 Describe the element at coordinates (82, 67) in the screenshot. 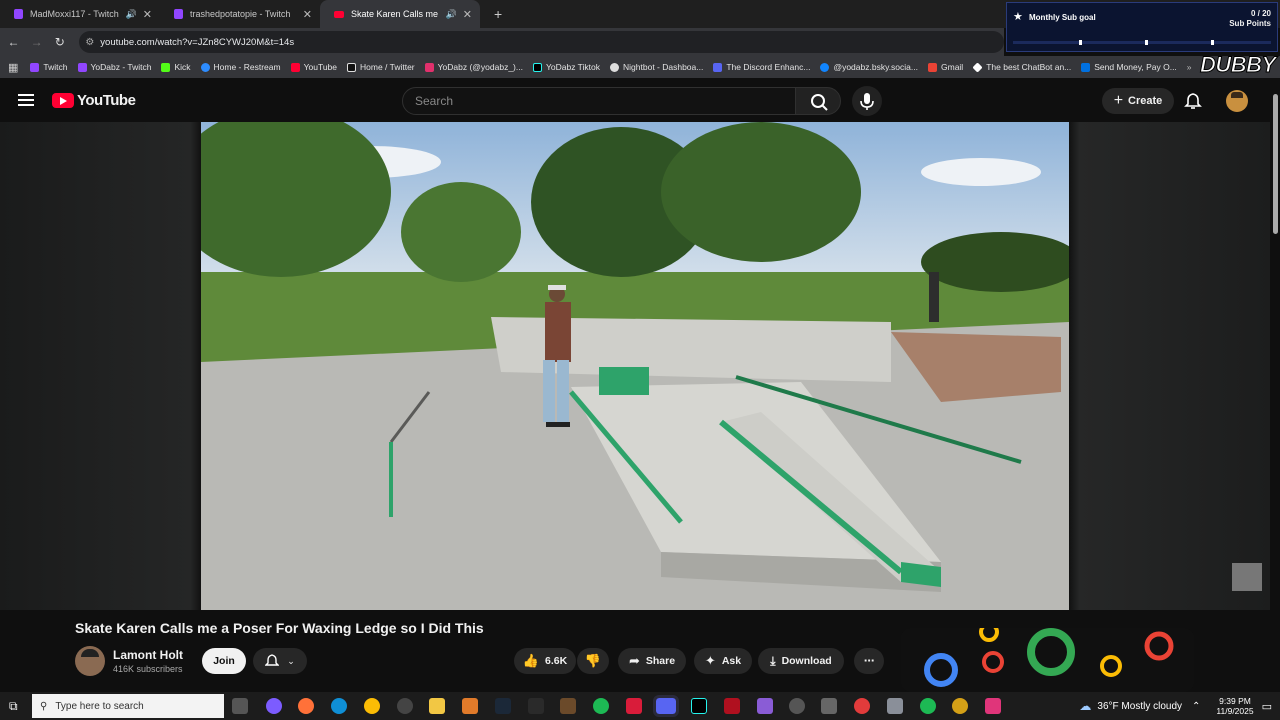

I see `twitch-icon` at that location.